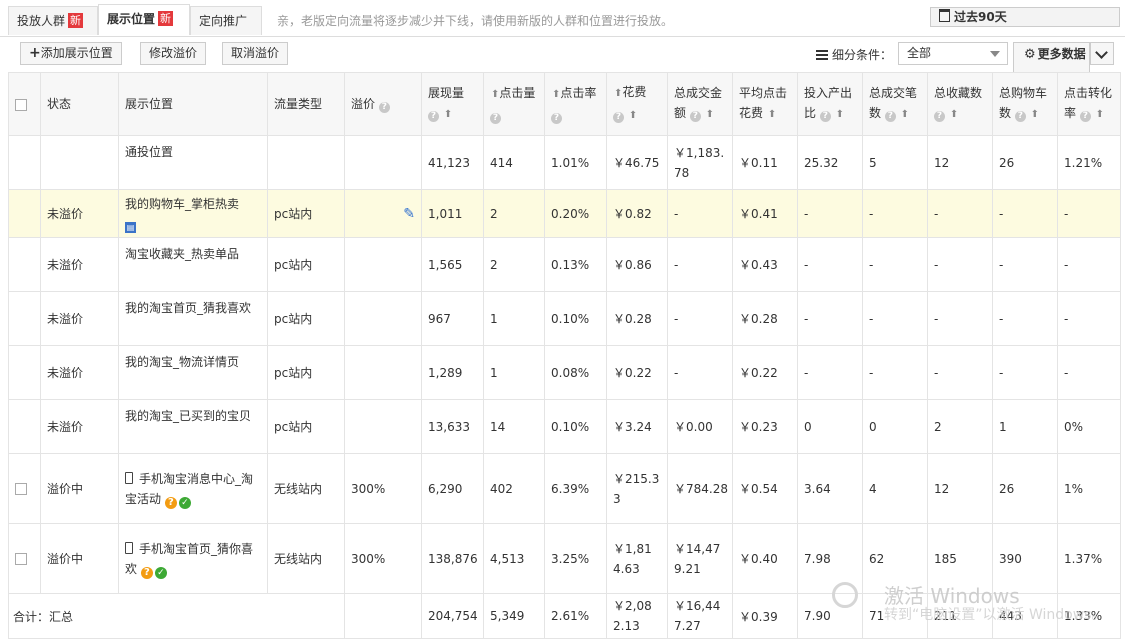  Describe the element at coordinates (637, 372) in the screenshot. I see `cost-cell: ￥0.22` at that location.